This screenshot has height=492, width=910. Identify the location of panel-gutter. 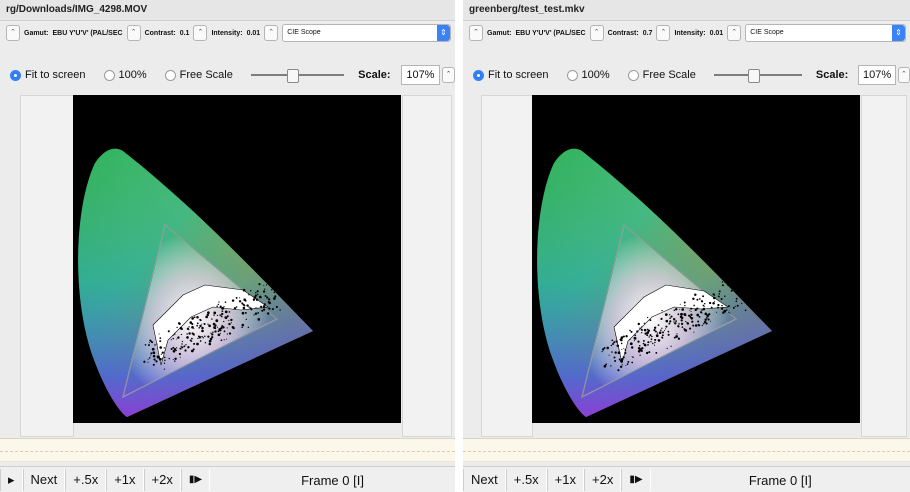
(459, 246).